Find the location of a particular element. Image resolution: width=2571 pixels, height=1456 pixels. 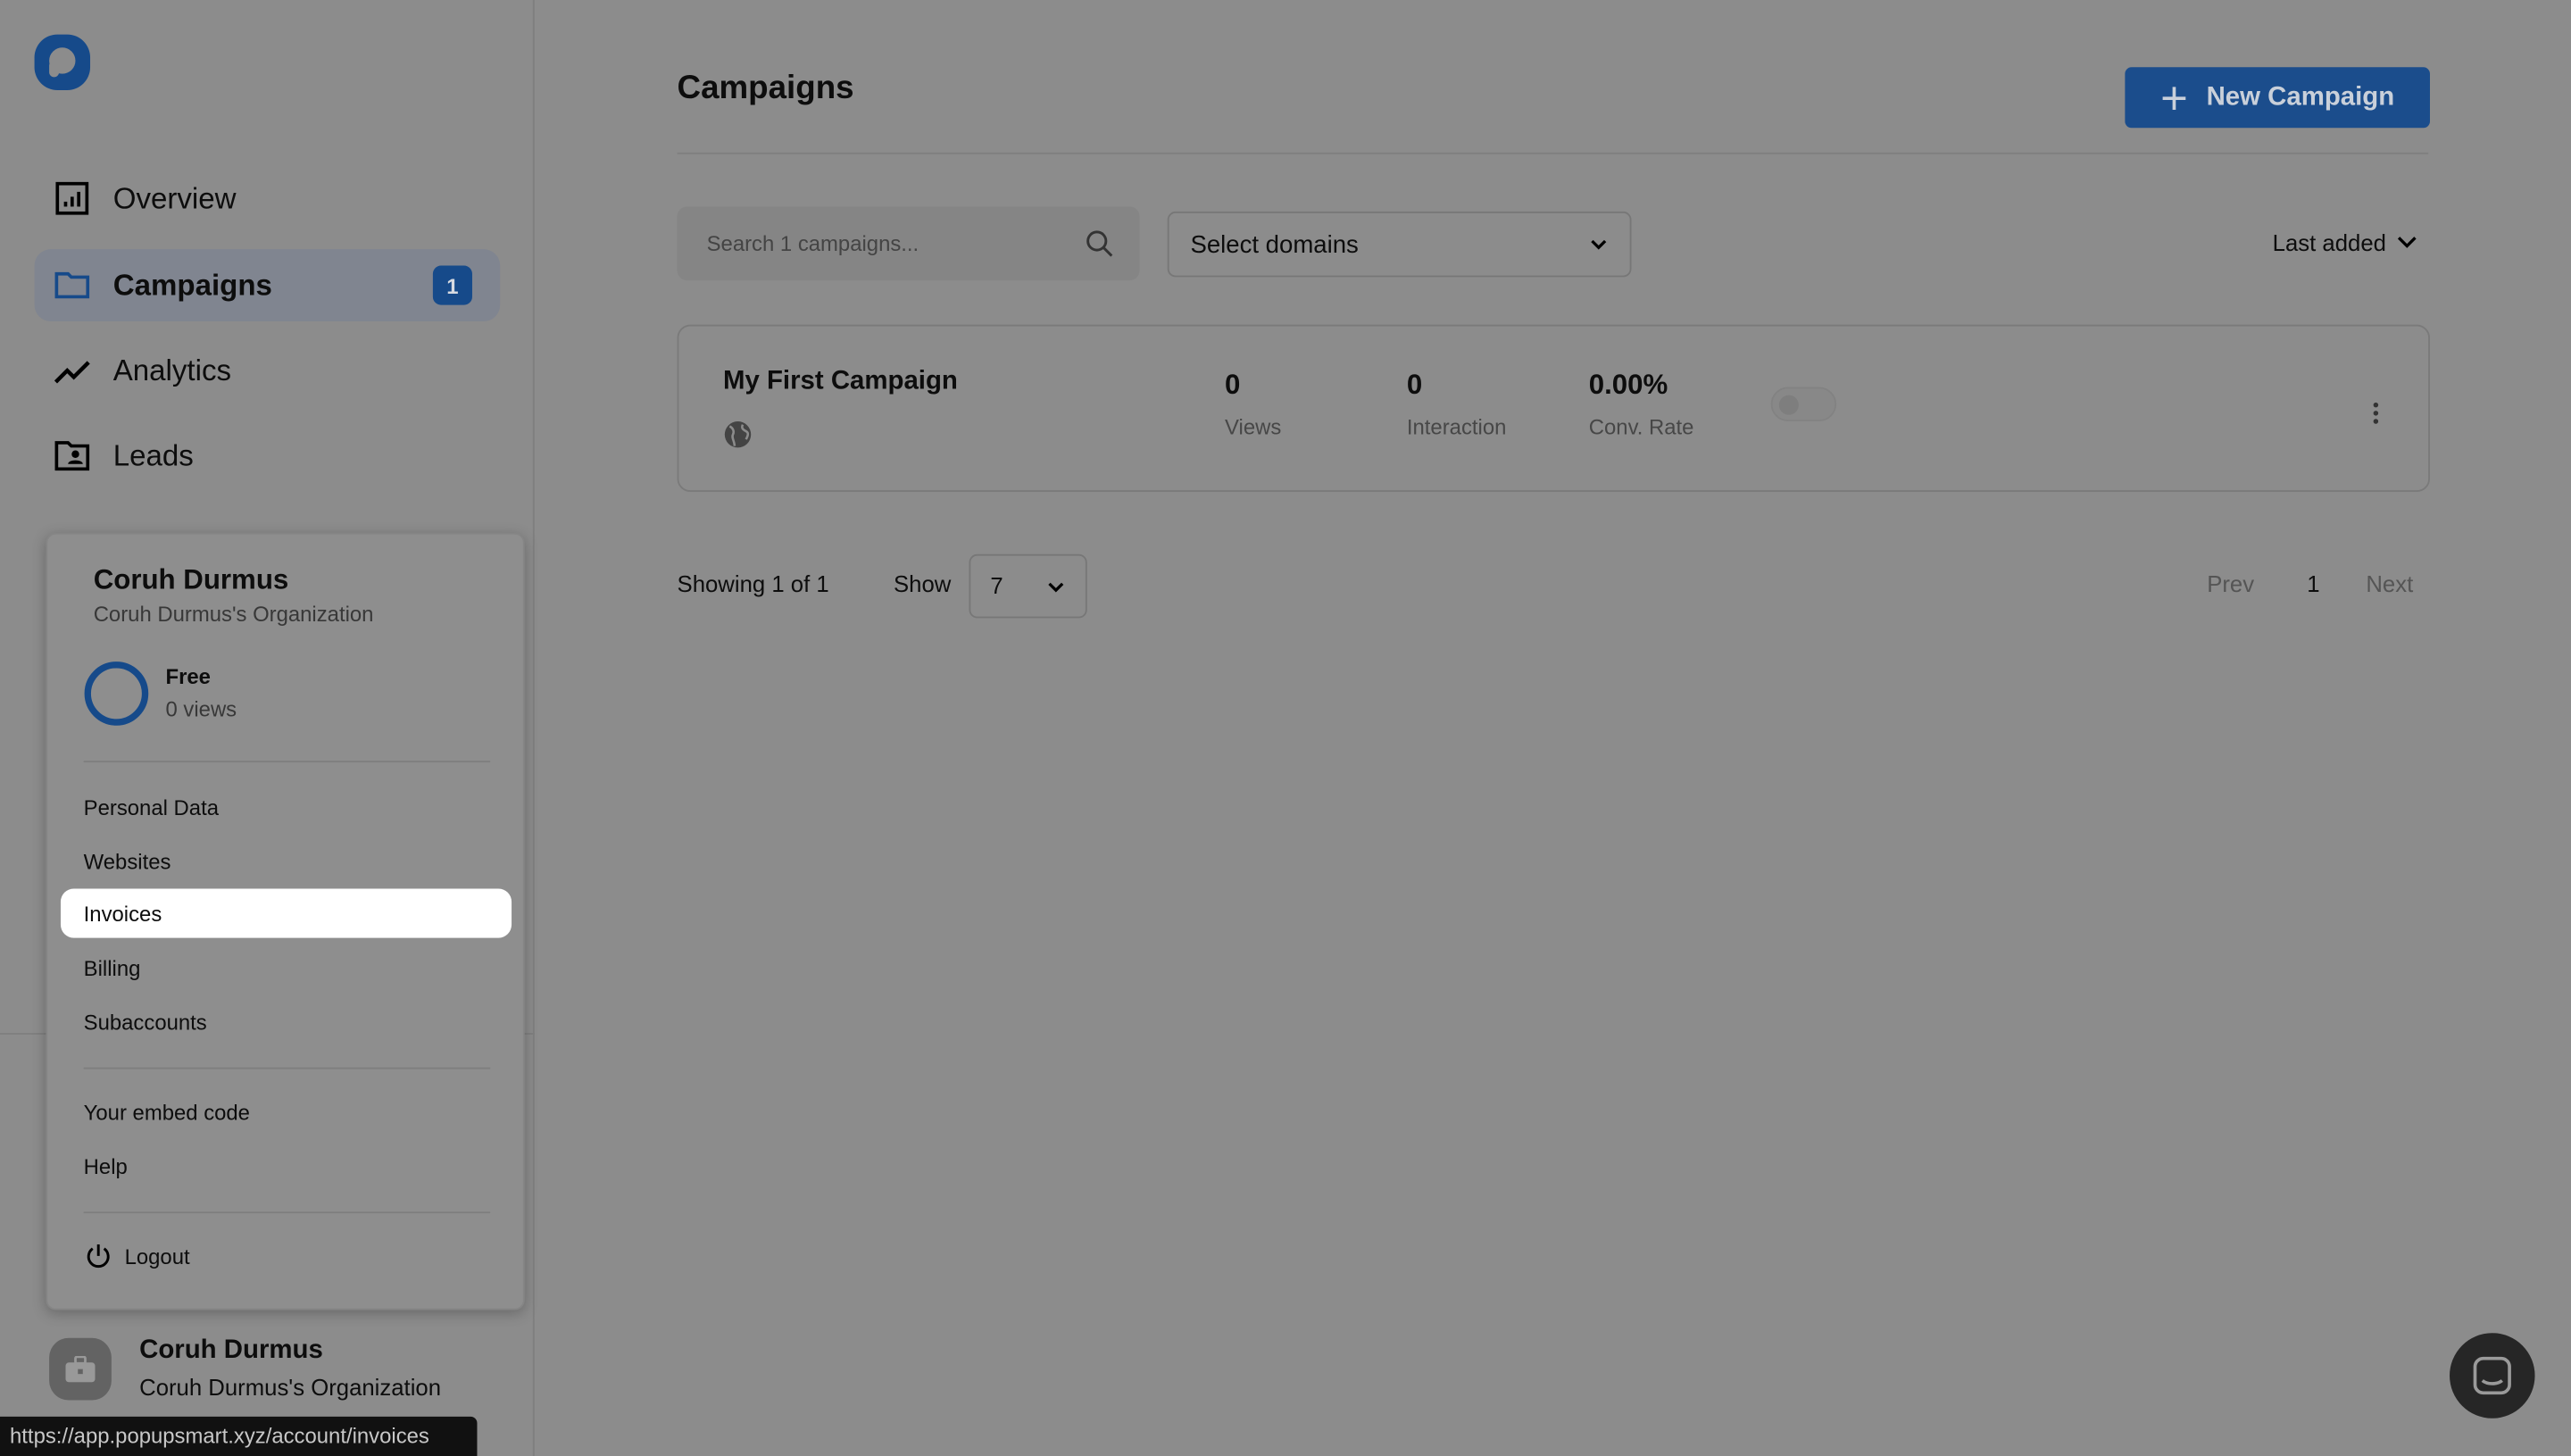

kebab-menu-icon is located at coordinates (2376, 413).